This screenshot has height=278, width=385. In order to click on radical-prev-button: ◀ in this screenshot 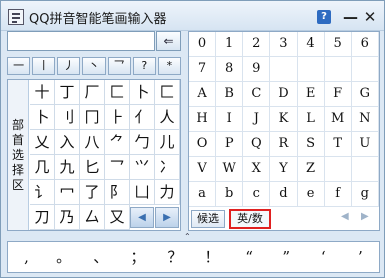, I will do `click(142, 217)`.